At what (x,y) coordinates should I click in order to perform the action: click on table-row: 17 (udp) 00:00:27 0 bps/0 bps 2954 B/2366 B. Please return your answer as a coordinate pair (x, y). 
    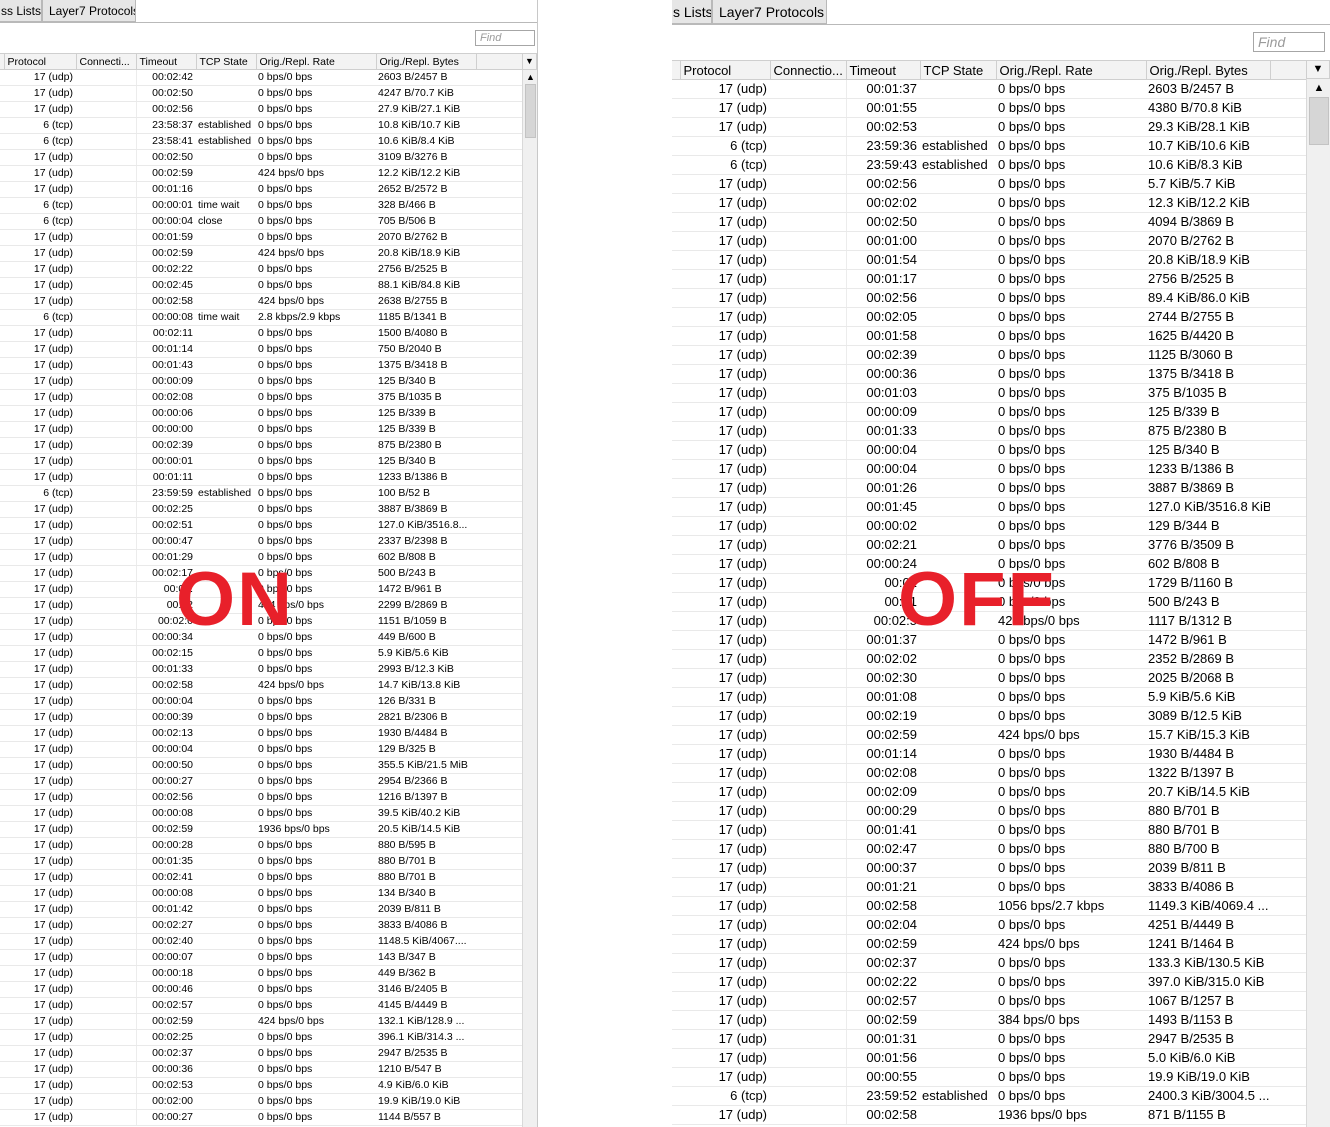
    Looking at the image, I should click on (261, 781).